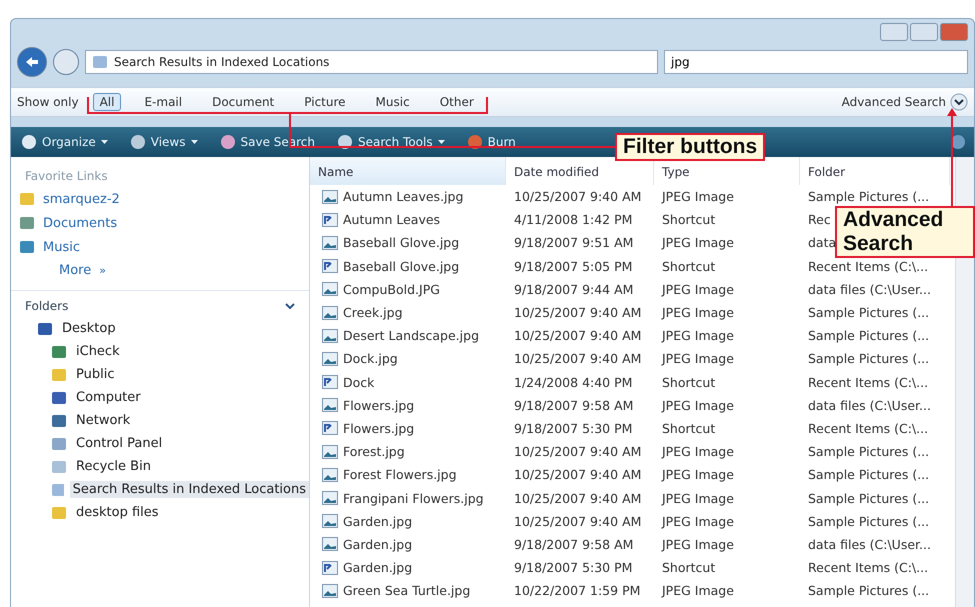 The height and width of the screenshot is (607, 975). Describe the element at coordinates (164, 142) in the screenshot. I see `toolbar-button: Views` at that location.